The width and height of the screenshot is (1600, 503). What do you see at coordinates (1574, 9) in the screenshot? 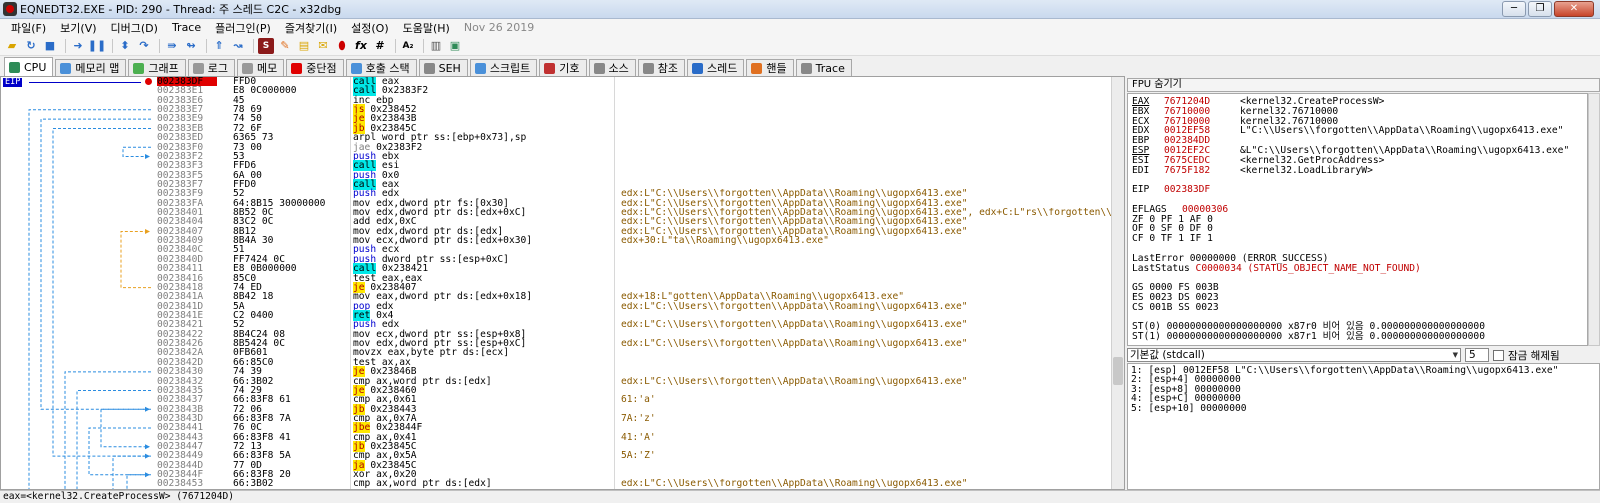
I see `close-button: ✕` at bounding box center [1574, 9].